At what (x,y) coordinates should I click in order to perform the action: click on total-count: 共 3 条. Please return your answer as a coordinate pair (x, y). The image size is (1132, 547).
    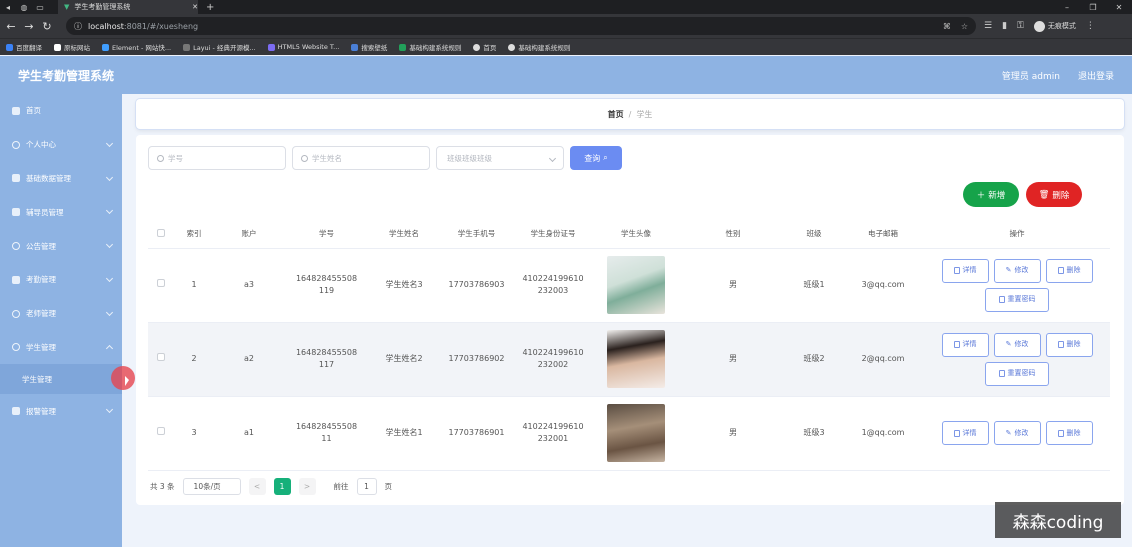
    Looking at the image, I should click on (162, 486).